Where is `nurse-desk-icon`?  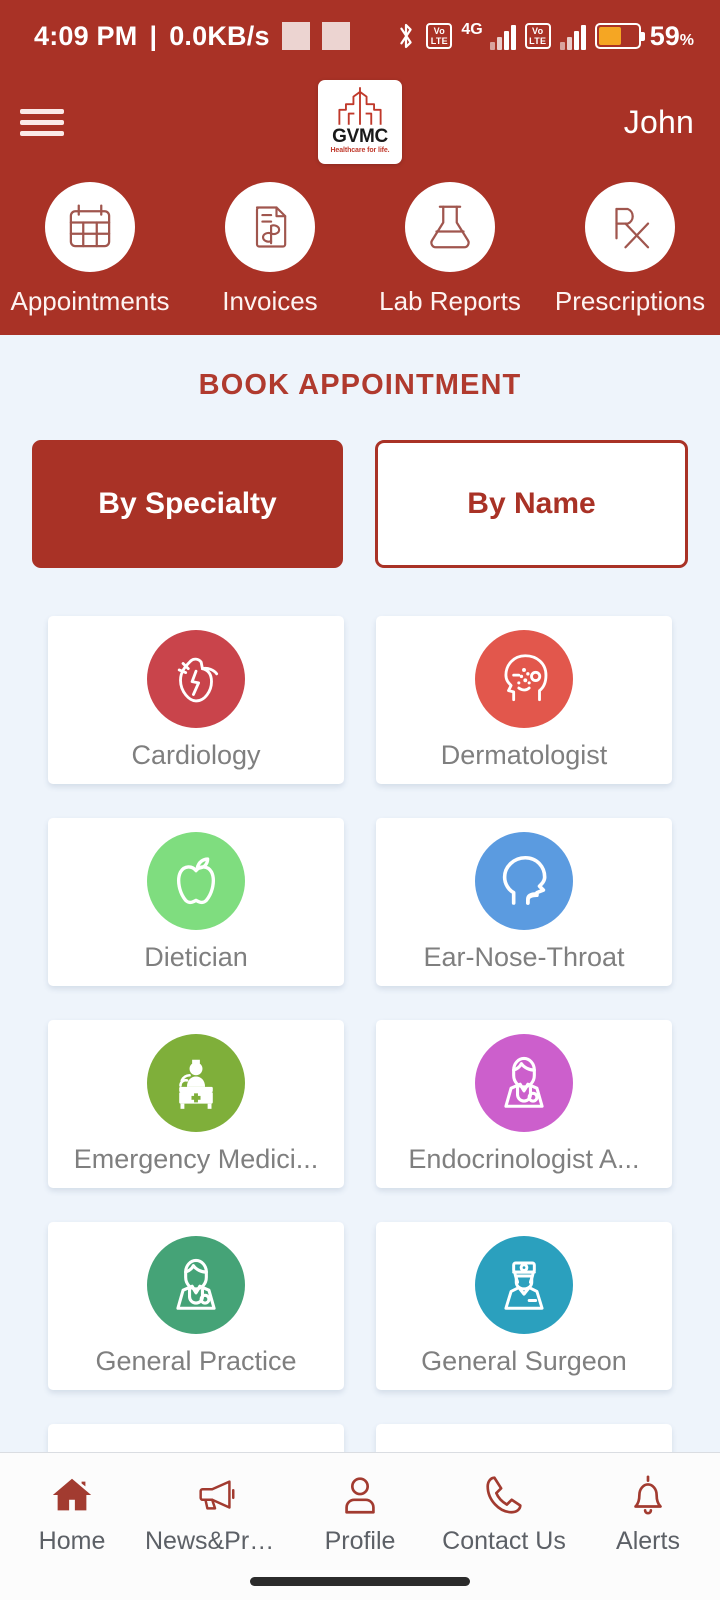
nurse-desk-icon is located at coordinates (196, 1084).